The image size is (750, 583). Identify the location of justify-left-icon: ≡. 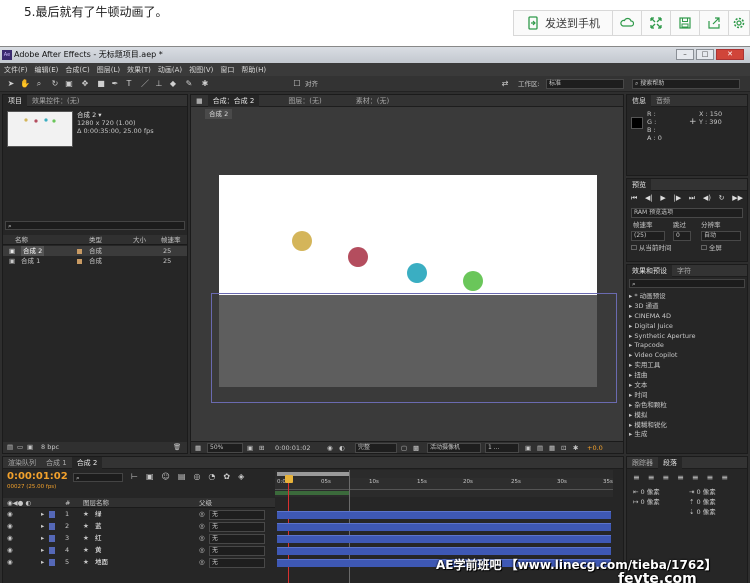
(680, 477).